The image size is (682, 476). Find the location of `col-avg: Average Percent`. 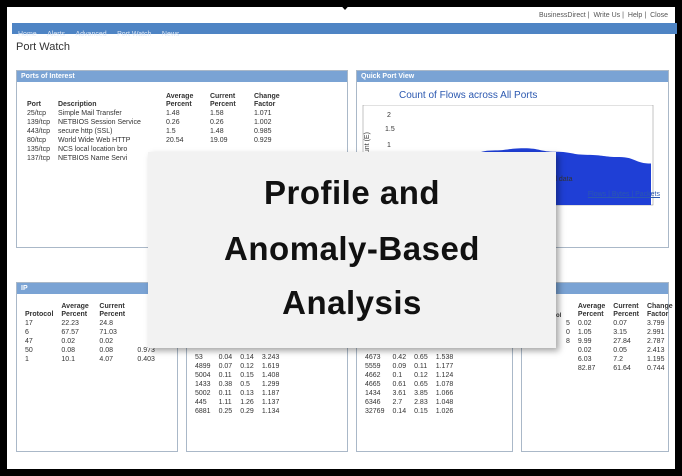

col-avg: Average Percent is located at coordinates (179, 100).